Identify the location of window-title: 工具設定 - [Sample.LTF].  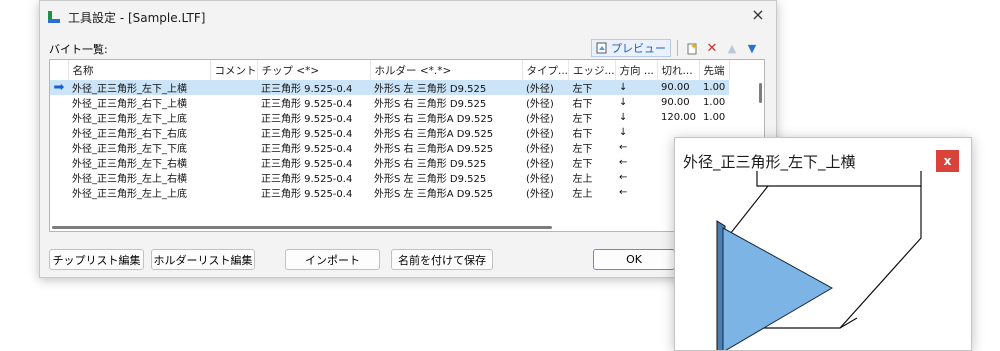
(137, 18).